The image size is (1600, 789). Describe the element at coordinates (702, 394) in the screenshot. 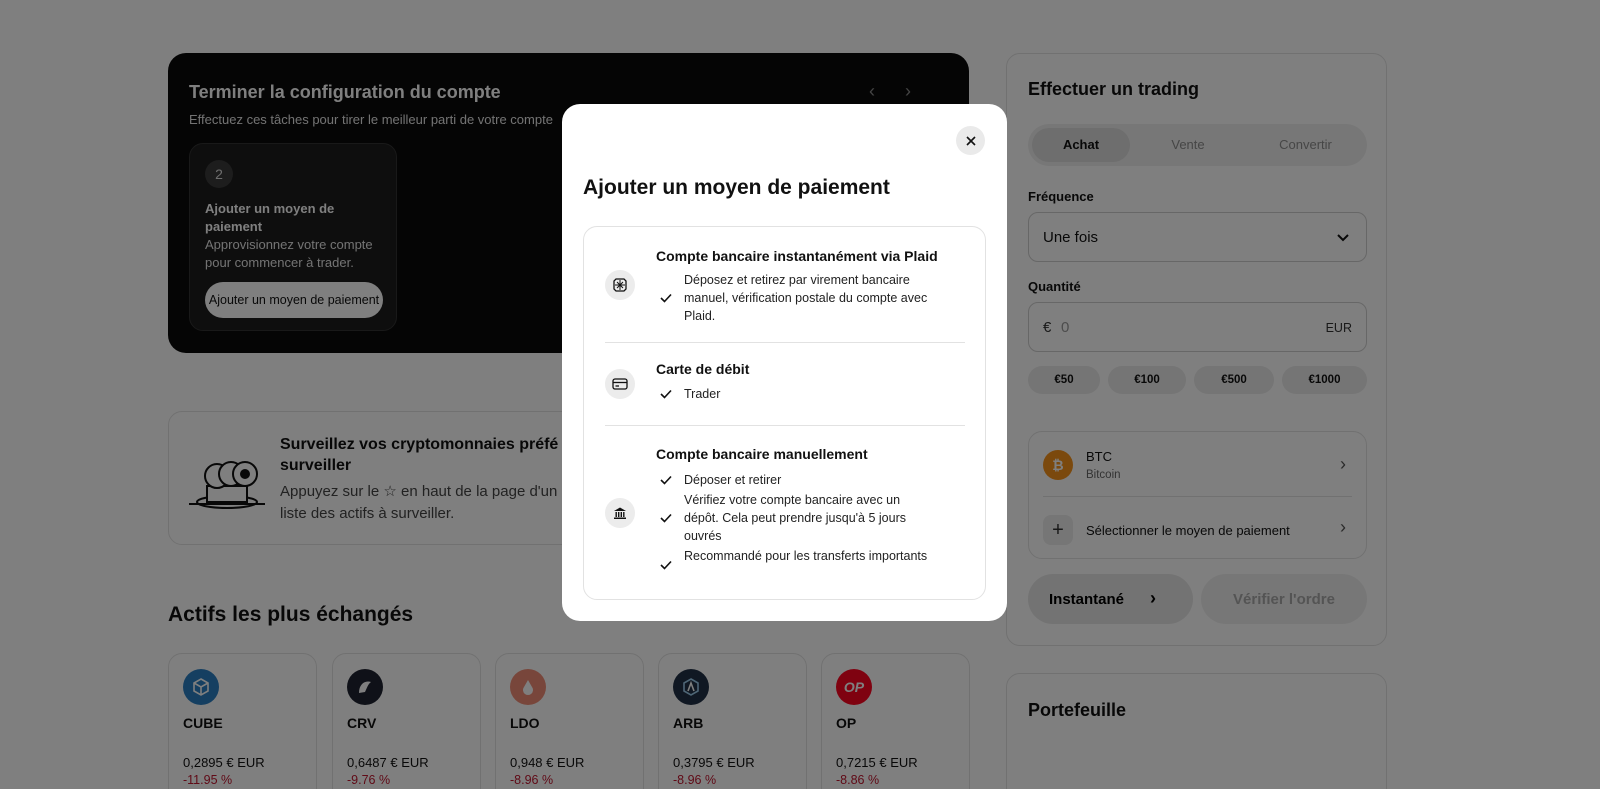

I see `feature-text: Trader` at that location.